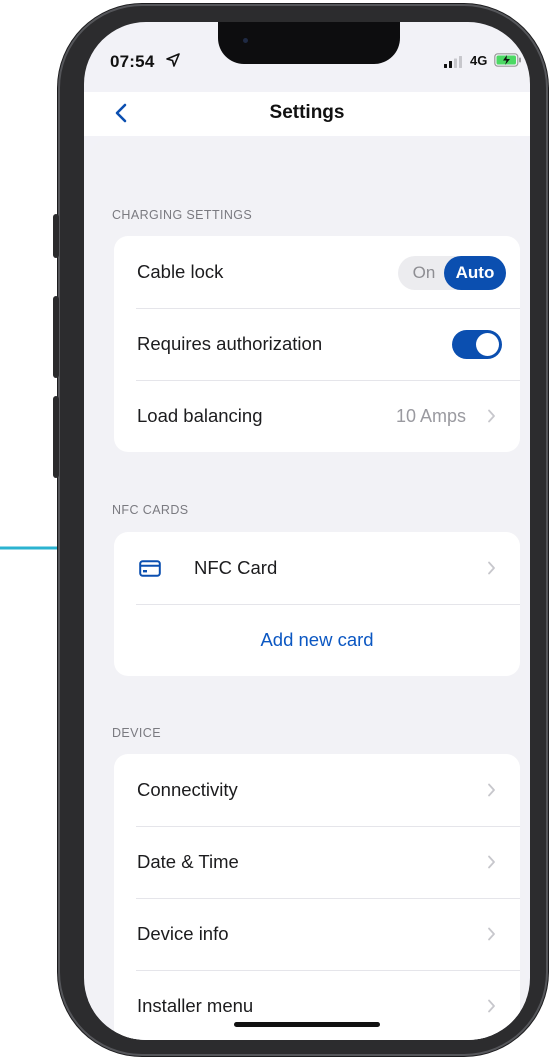 This screenshot has width=557, height=1061. What do you see at coordinates (507, 60) in the screenshot?
I see `battery-charging-icon` at bounding box center [507, 60].